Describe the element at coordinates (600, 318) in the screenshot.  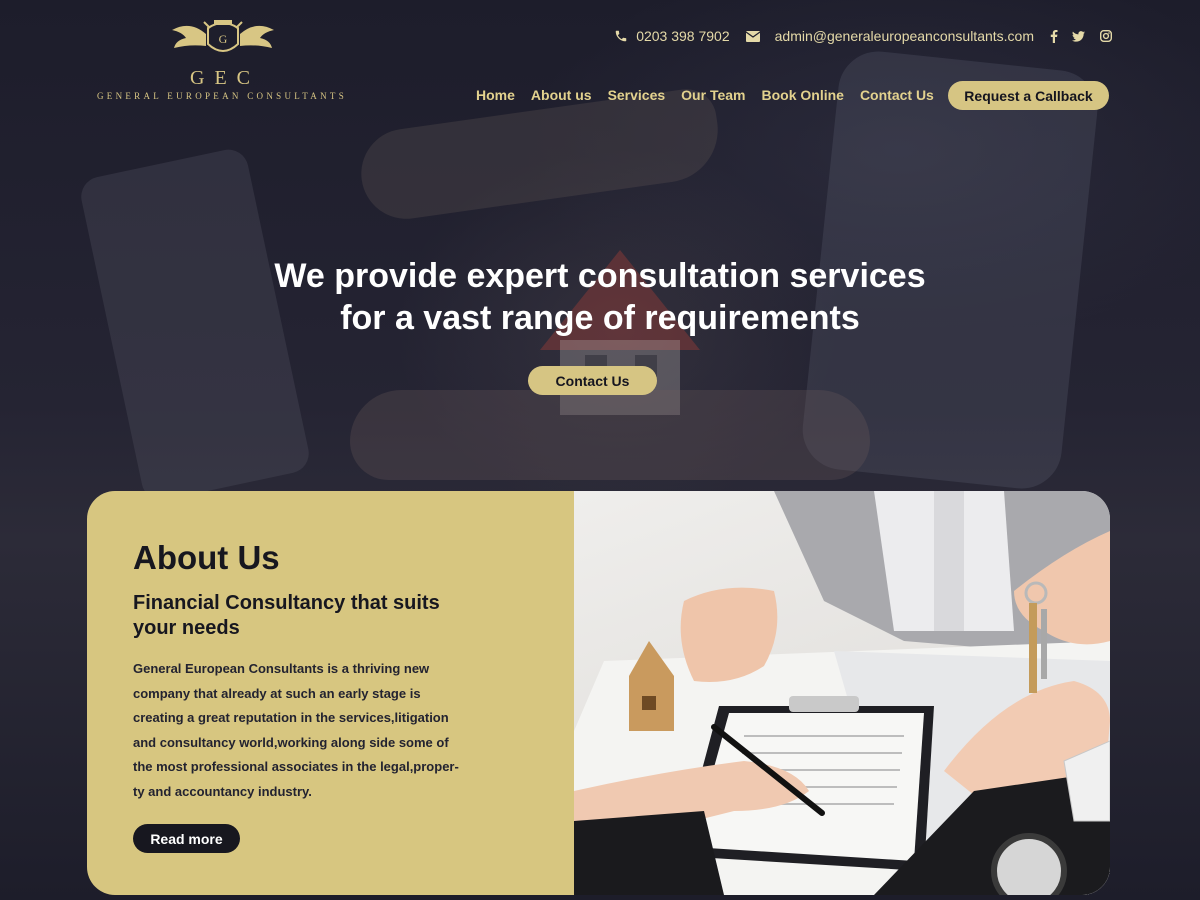
I see `hero-heading-line-2: for a vast range of requirements` at that location.